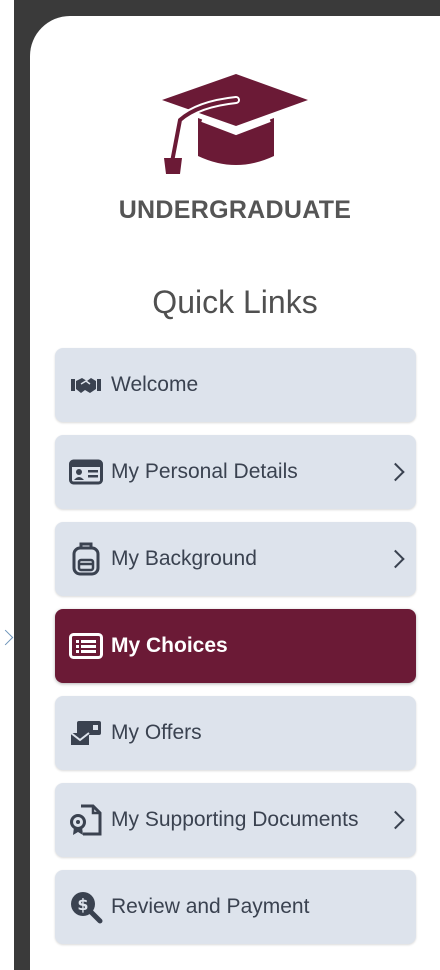  Describe the element at coordinates (86, 559) in the screenshot. I see `backpack-icon` at that location.